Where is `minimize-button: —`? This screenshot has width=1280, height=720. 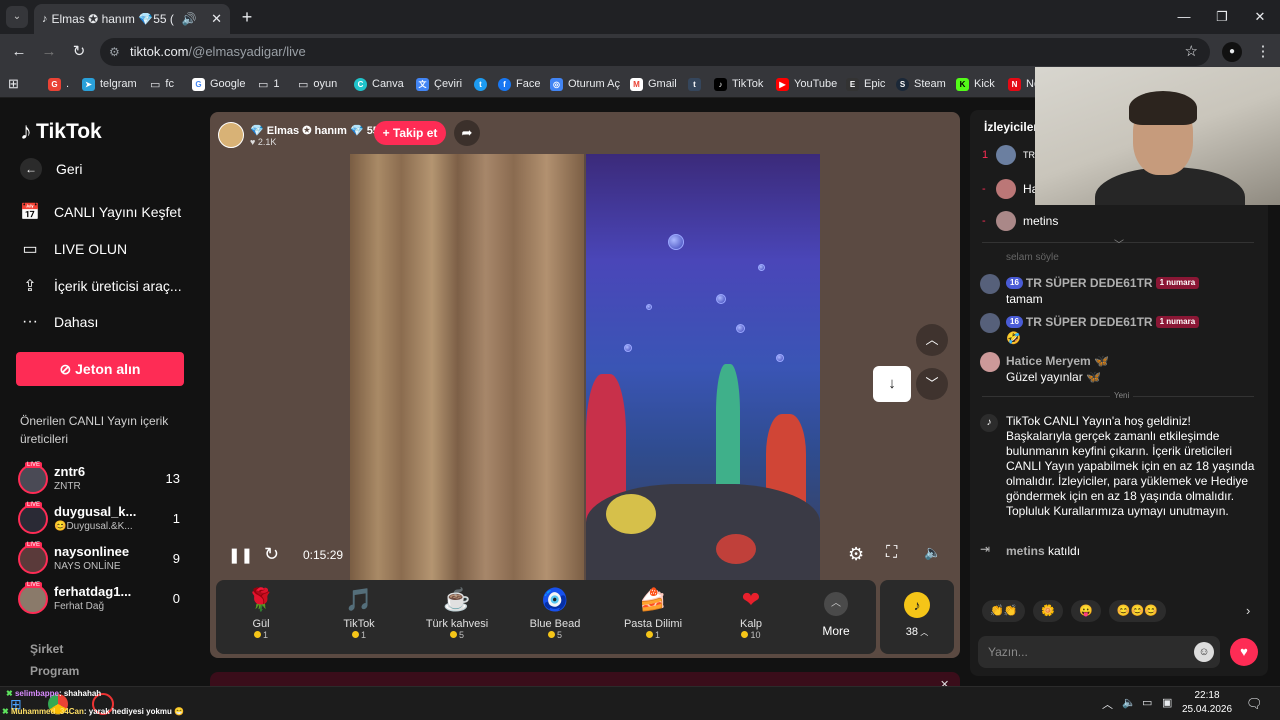
minimize-button: — is located at coordinates (1184, 17).